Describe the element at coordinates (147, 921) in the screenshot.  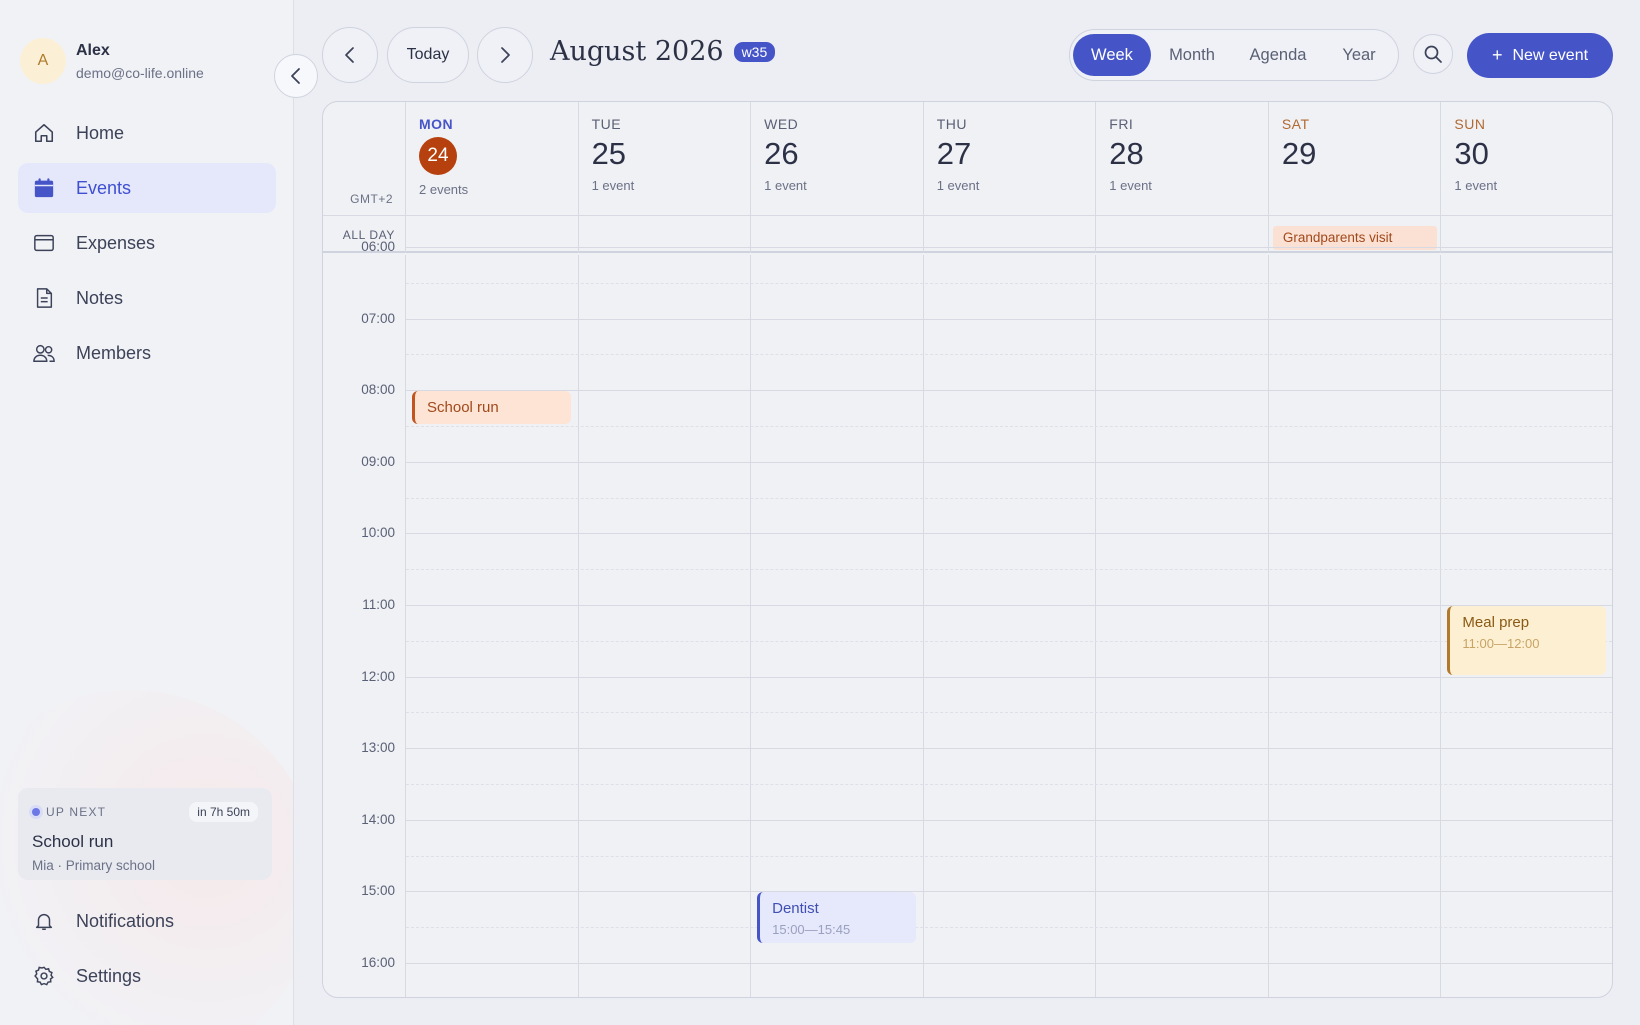
I see `sidebar-item-notifications: Notifications` at that location.